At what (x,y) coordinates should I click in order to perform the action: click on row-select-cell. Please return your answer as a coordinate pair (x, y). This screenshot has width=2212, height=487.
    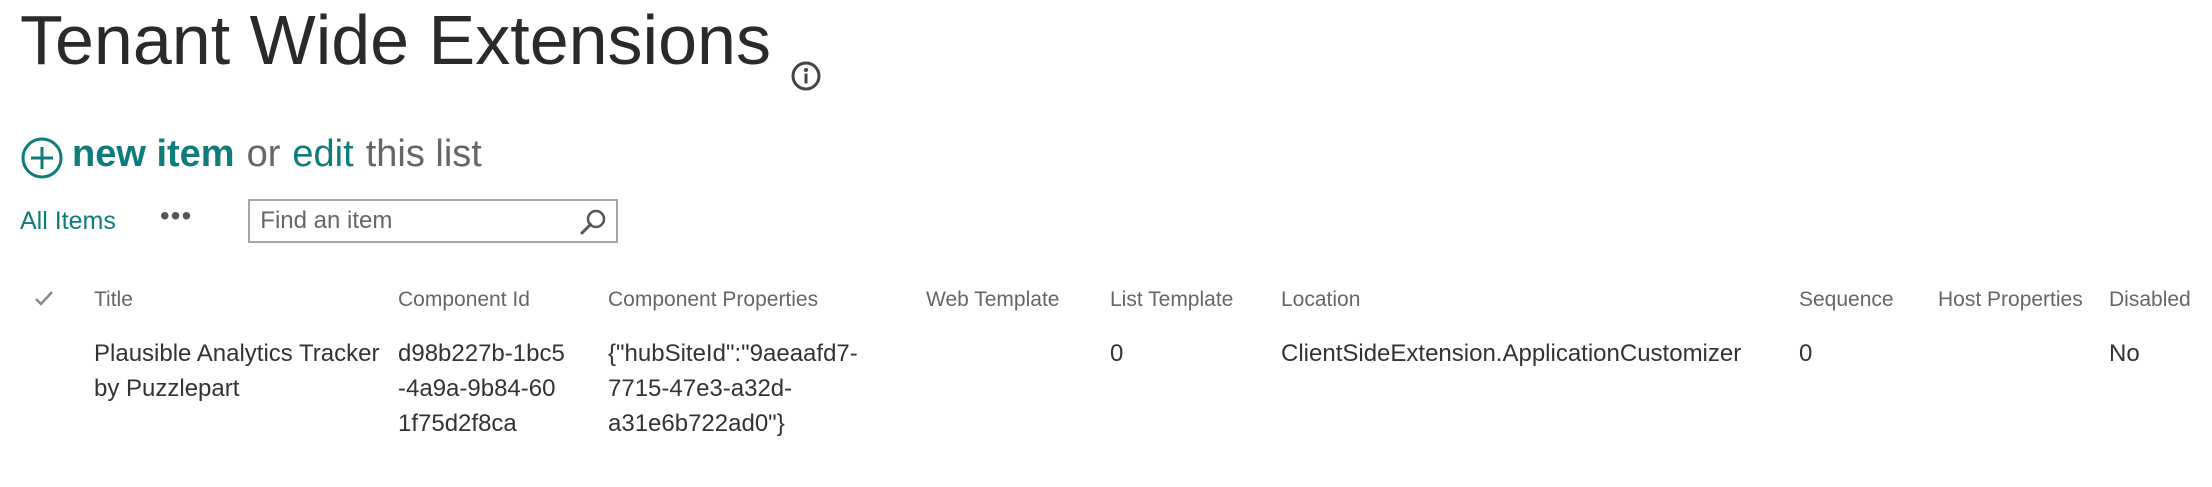
    Looking at the image, I should click on (57, 381).